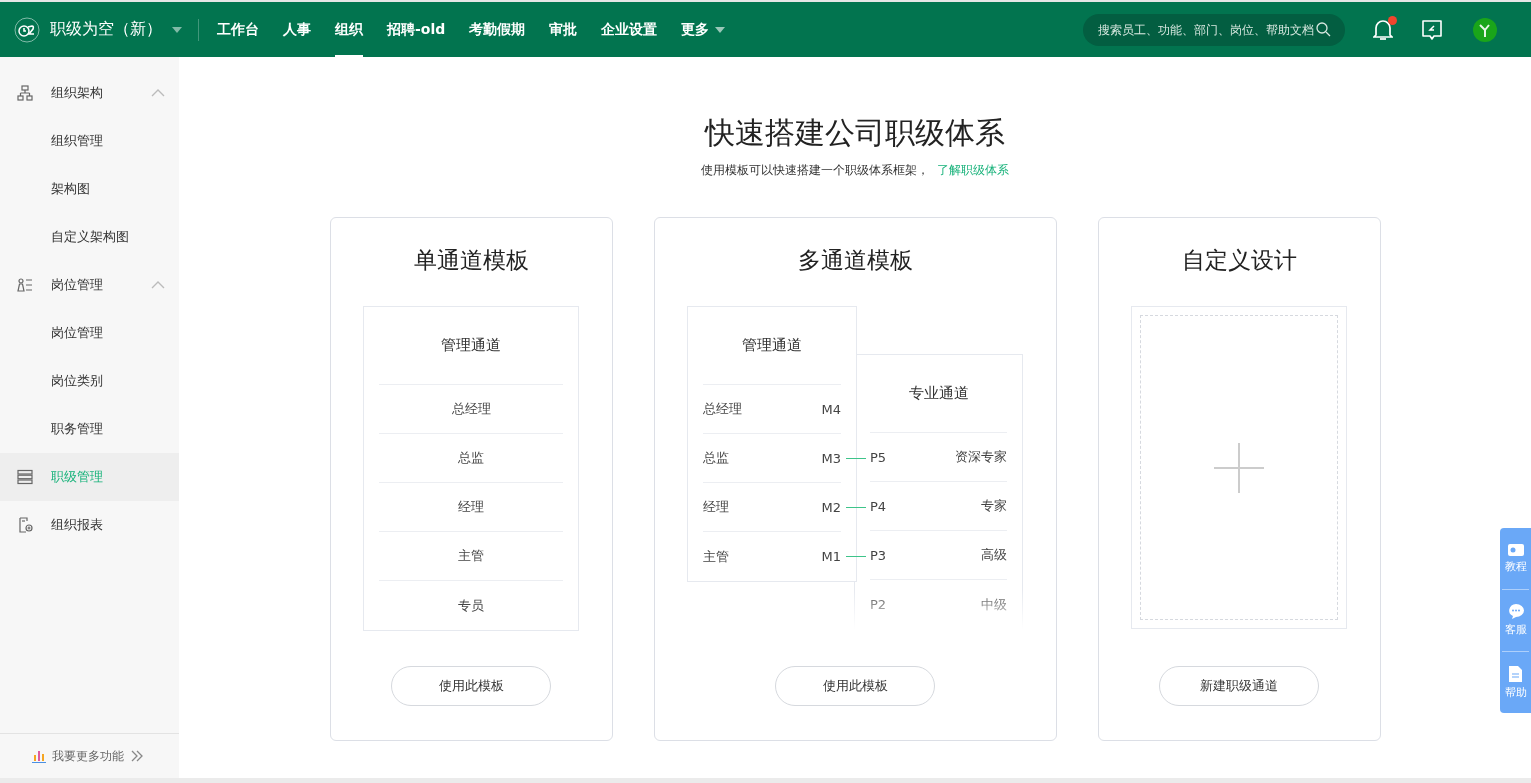 The image size is (1531, 783). I want to click on card-title: 单通道模板, so click(471, 260).